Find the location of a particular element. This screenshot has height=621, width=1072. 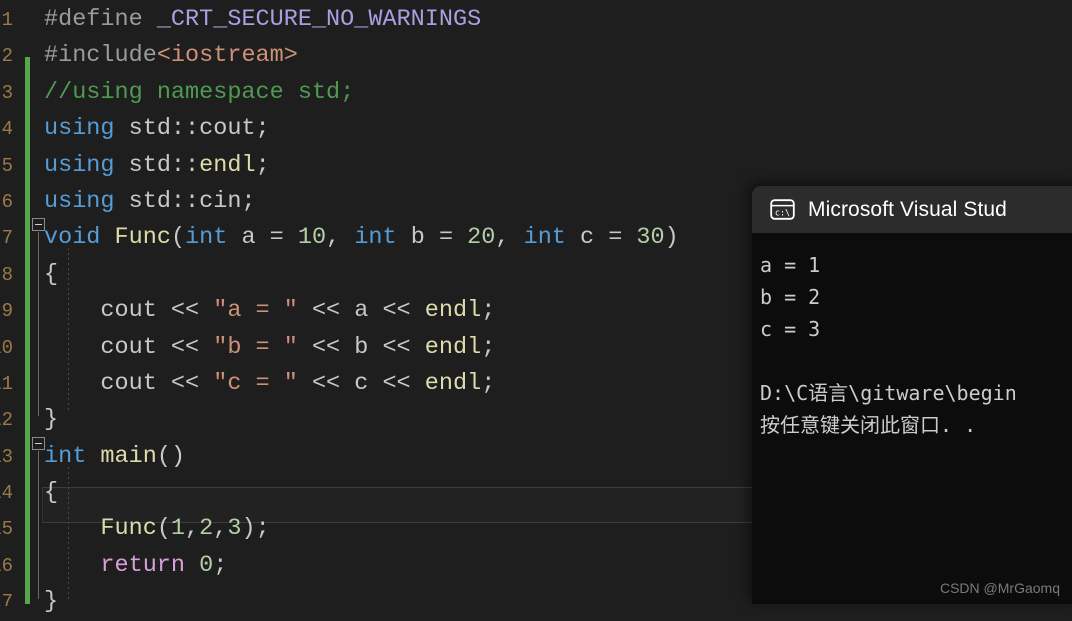

code-token: return is located at coordinates (143, 565).